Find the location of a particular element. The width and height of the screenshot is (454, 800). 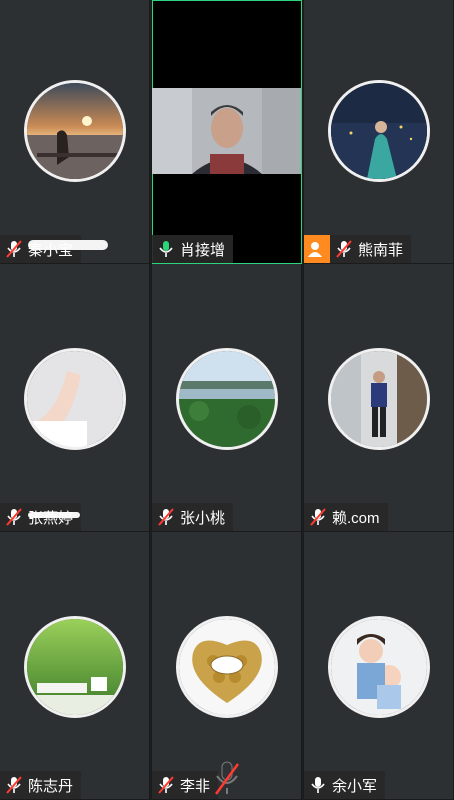

participant-tile: 秦小宝 is located at coordinates (75, 132).